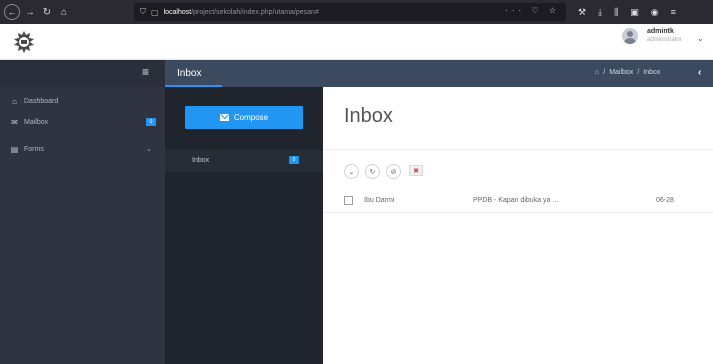  What do you see at coordinates (82, 101) in the screenshot?
I see `sidebar-item-dashboard: ⌂ Dashboard` at bounding box center [82, 101].